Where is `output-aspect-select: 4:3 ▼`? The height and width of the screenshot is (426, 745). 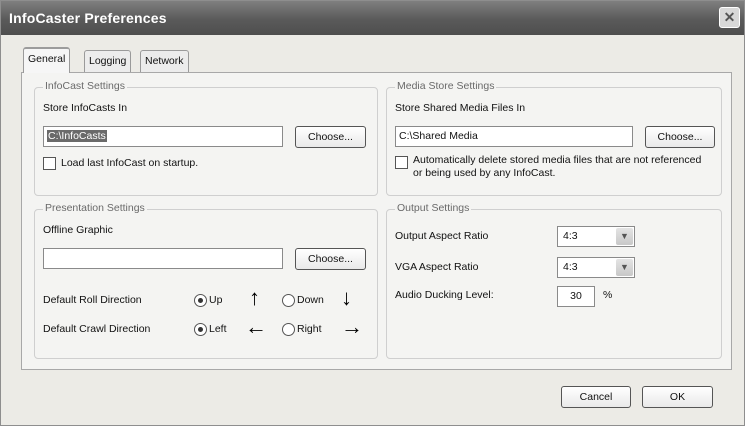 output-aspect-select: 4:3 ▼ is located at coordinates (596, 236).